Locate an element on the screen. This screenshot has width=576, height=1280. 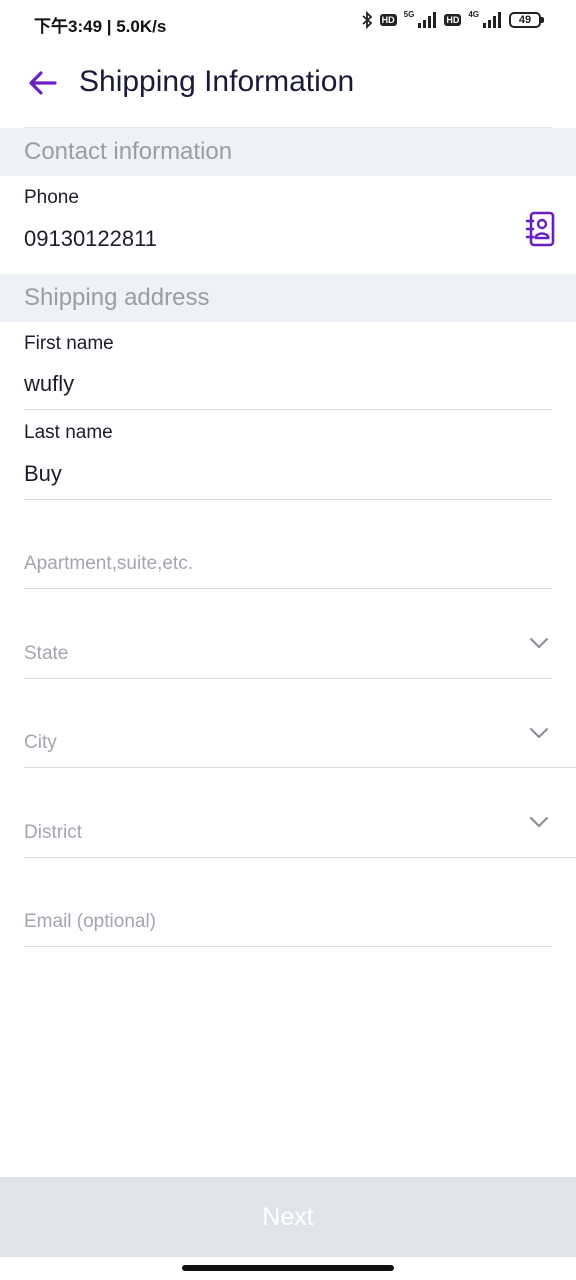
arrow-left-icon is located at coordinates (43, 83).